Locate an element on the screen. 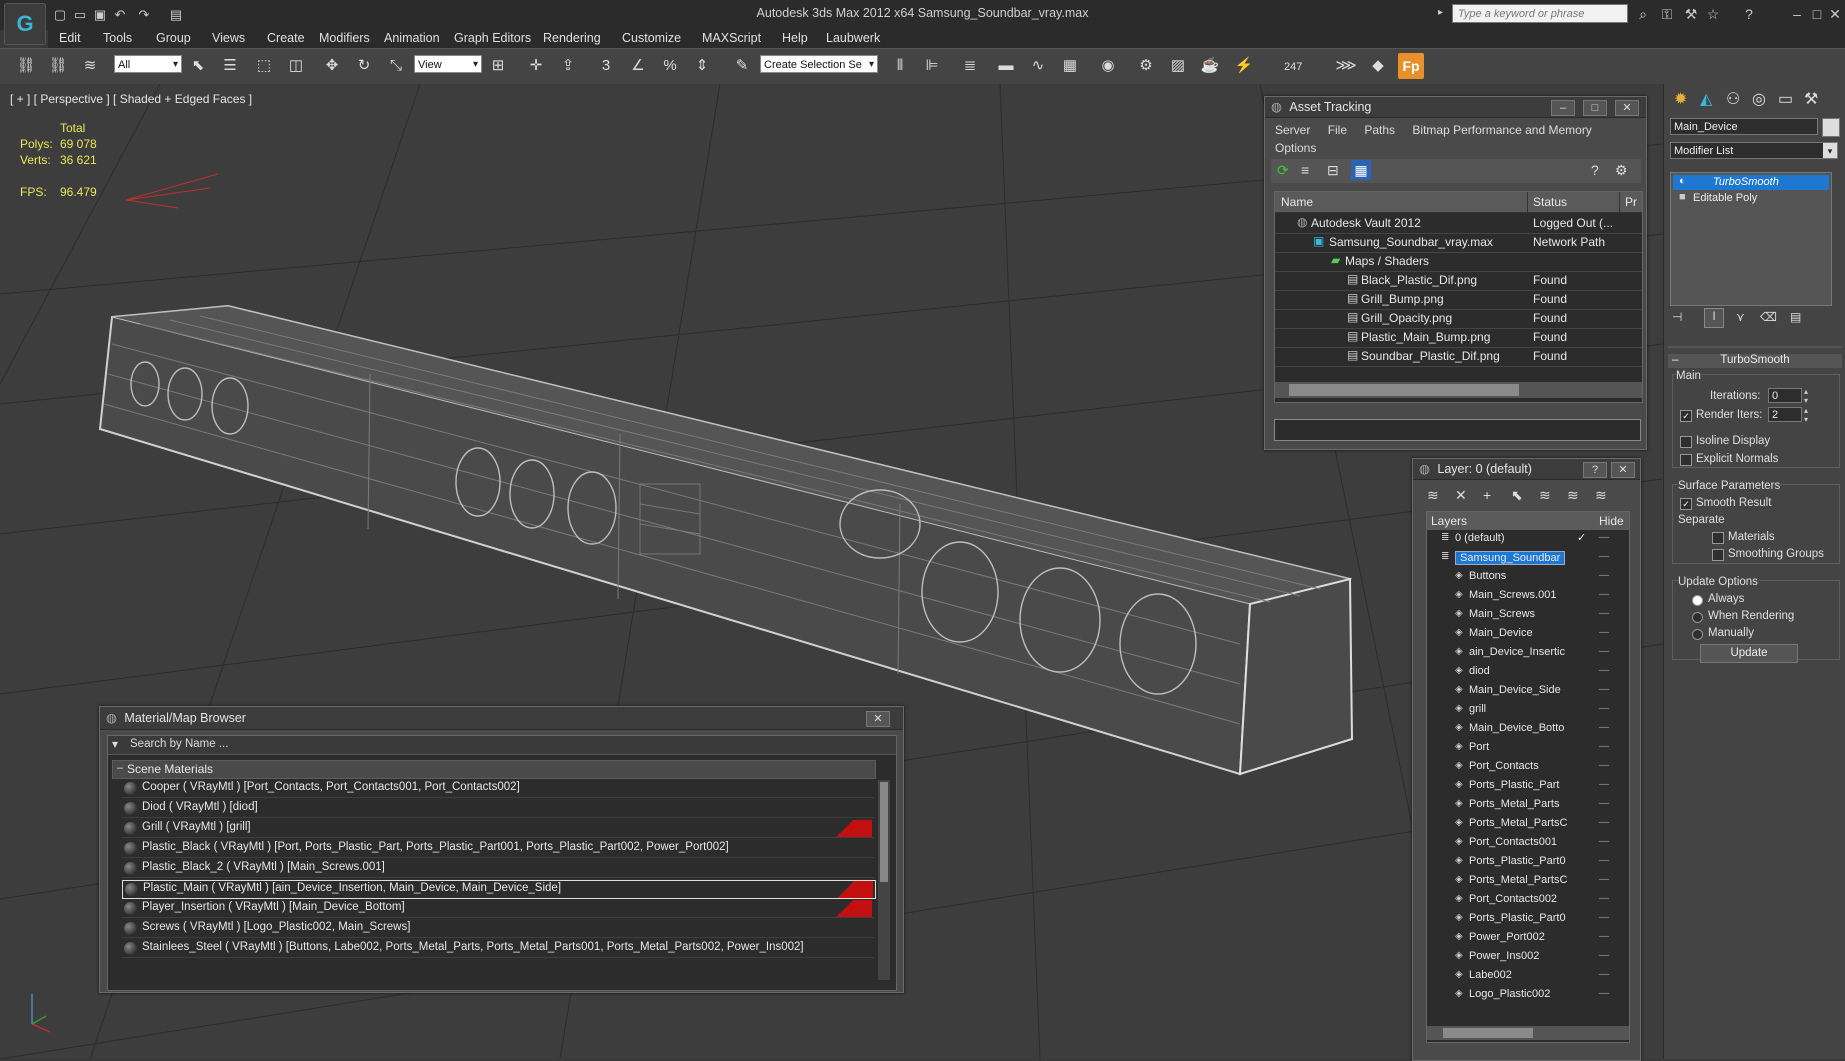 The image size is (1845, 1061). layer-row: ◈ Ports_Plastic_Part0 — is located at coordinates (1528, 862).